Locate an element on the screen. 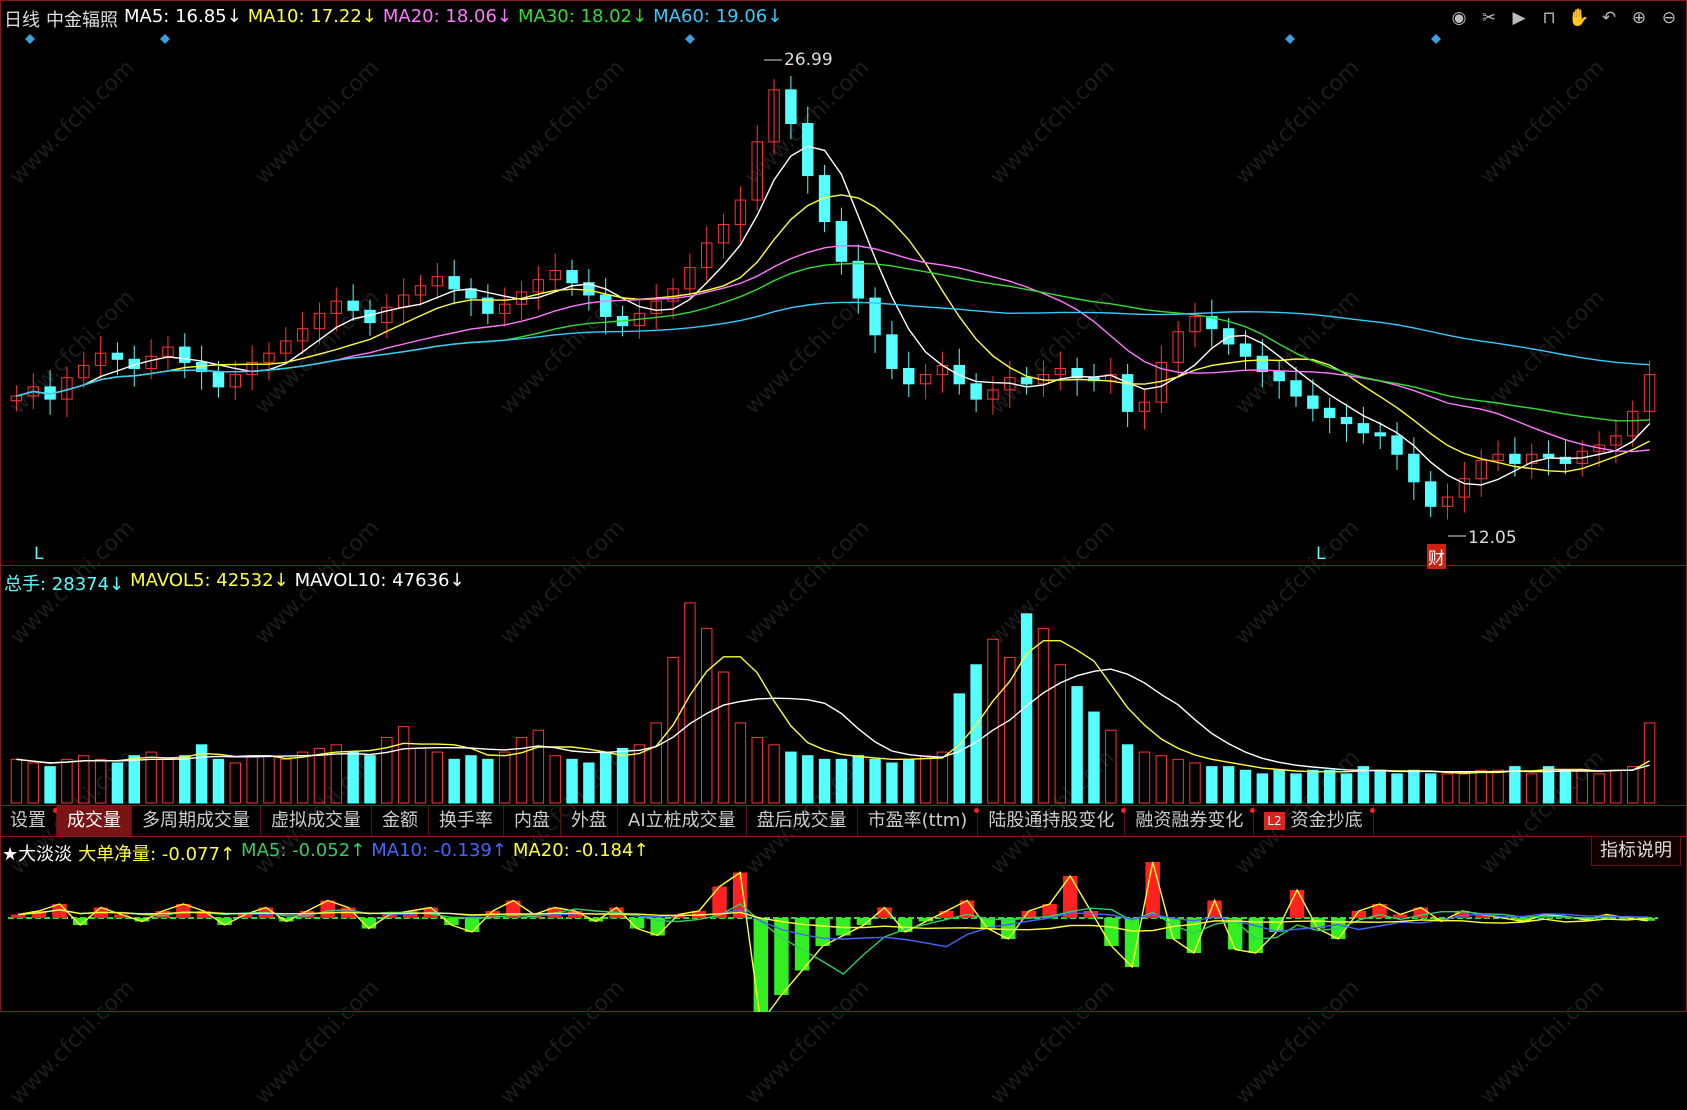 The image size is (1687, 1110). tab-label: 虚拟成交量 is located at coordinates (316, 820).